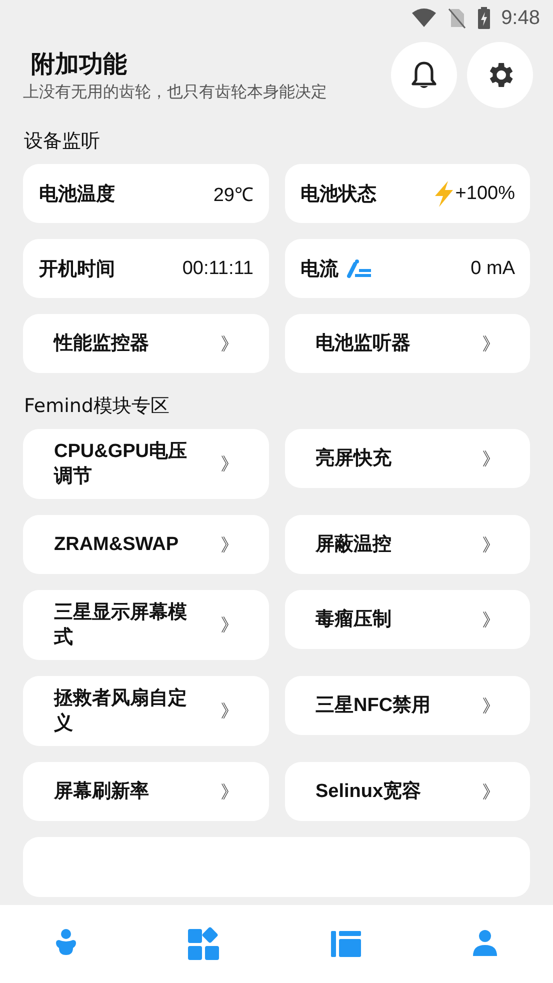 This screenshot has height=983, width=553. What do you see at coordinates (354, 620) in the screenshot?
I see `module-label: 毒瘤压制` at bounding box center [354, 620].